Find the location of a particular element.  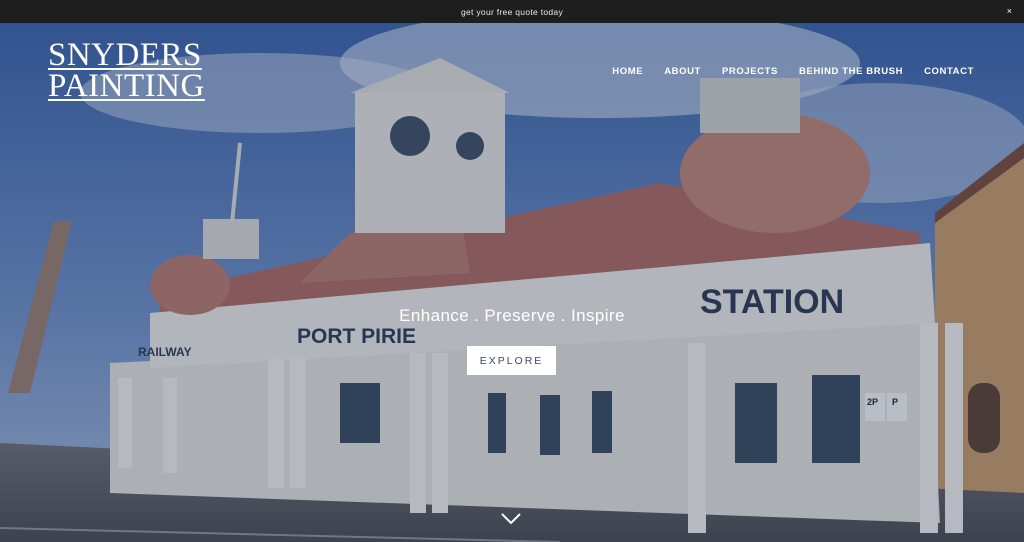

logo-line-1: SNYDERS is located at coordinates (125, 55).